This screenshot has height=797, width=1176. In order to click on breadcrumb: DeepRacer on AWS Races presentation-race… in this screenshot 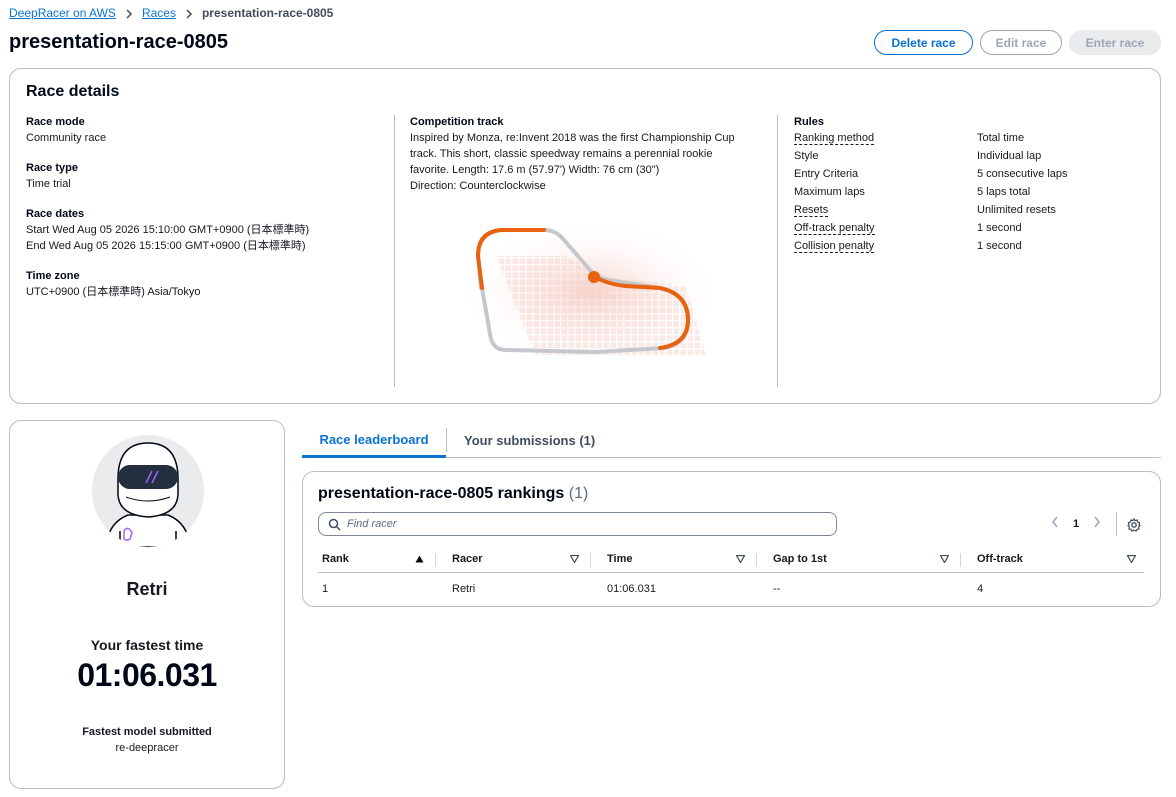, I will do `click(171, 13)`.